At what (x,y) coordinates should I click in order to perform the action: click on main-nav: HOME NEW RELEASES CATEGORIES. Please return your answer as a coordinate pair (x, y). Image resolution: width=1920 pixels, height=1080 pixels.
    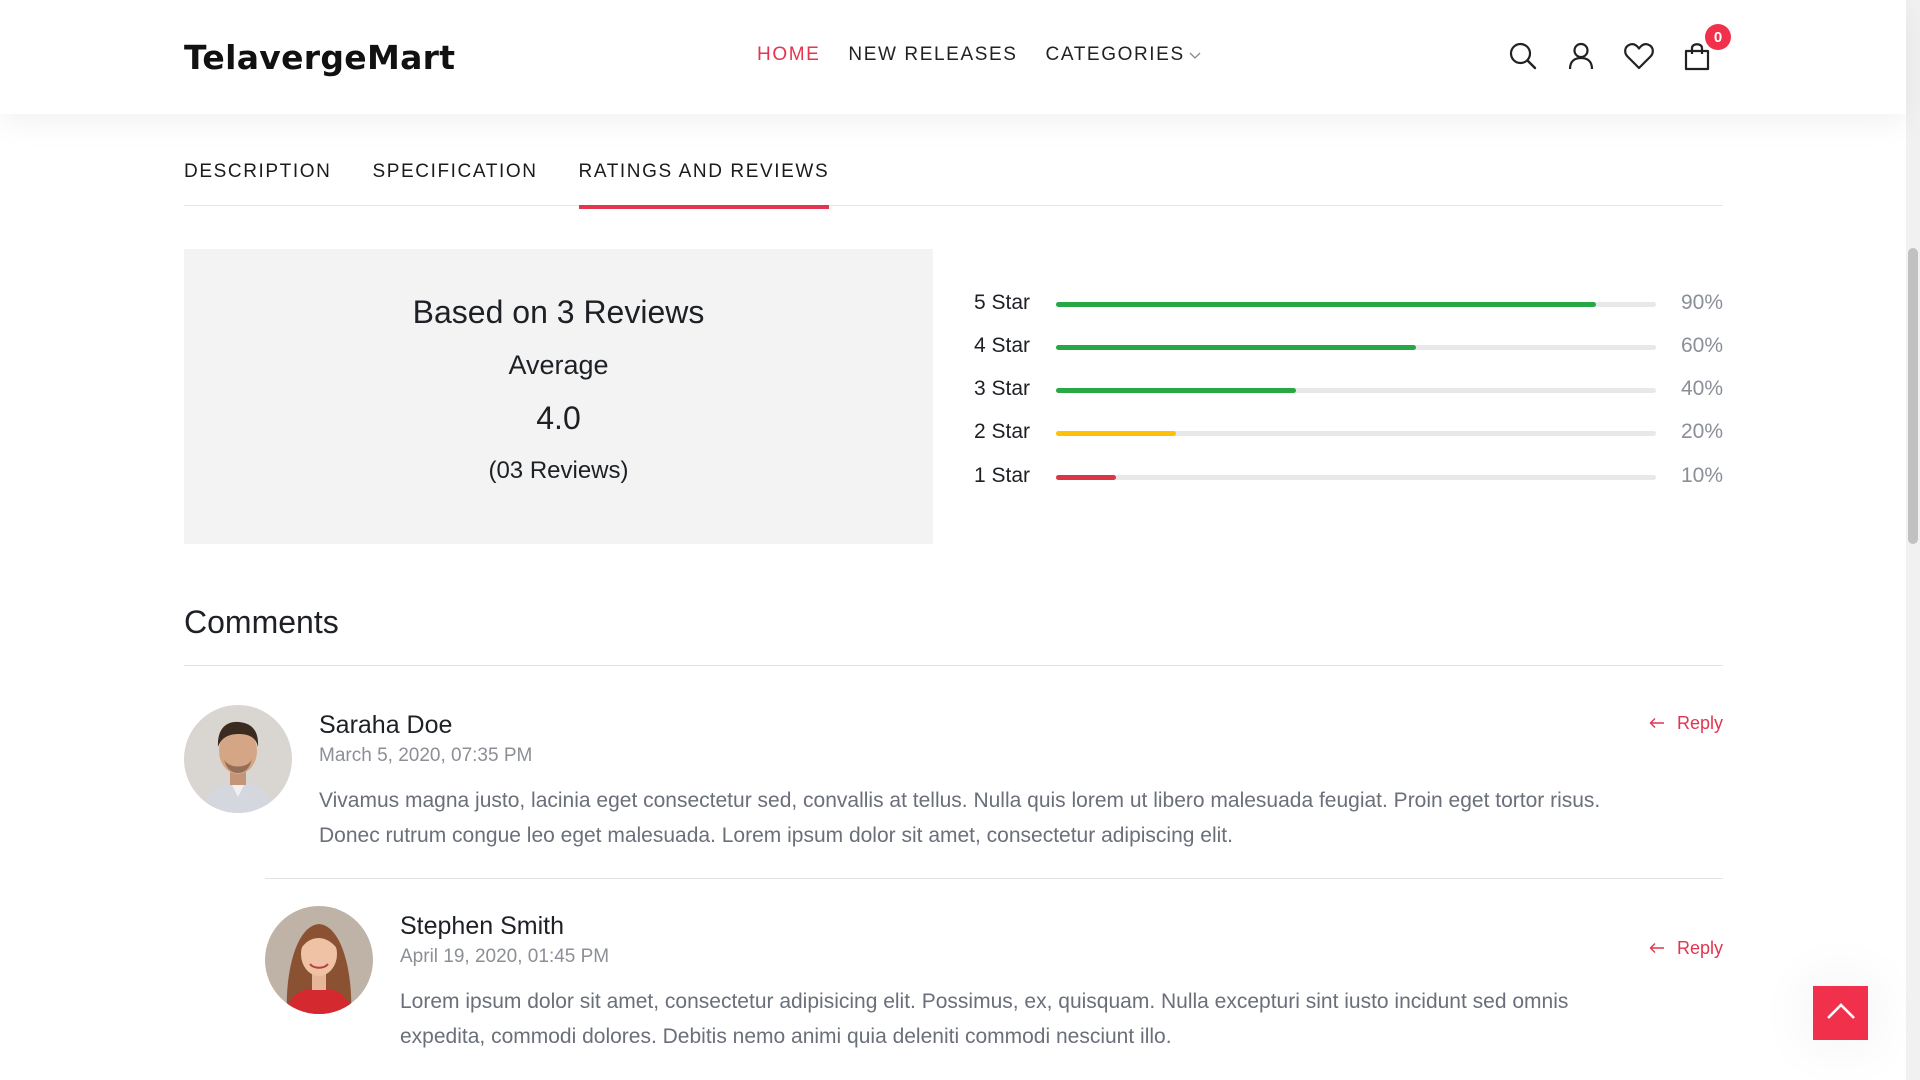
    Looking at the image, I should click on (979, 55).